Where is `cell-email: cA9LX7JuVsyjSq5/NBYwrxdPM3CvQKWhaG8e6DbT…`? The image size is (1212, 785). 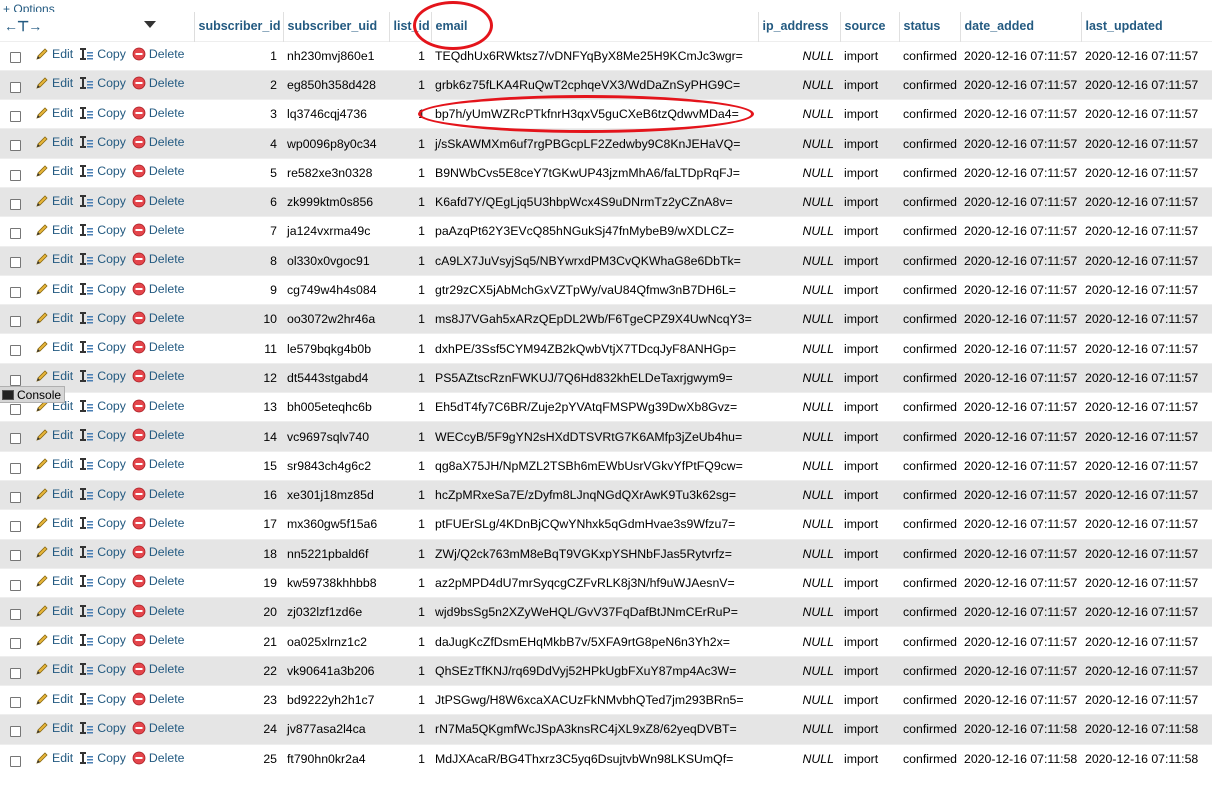 cell-email: cA9LX7JuVsyjSq5/NBYwrxdPM3CvQKWhaG8e6DbT… is located at coordinates (594, 260).